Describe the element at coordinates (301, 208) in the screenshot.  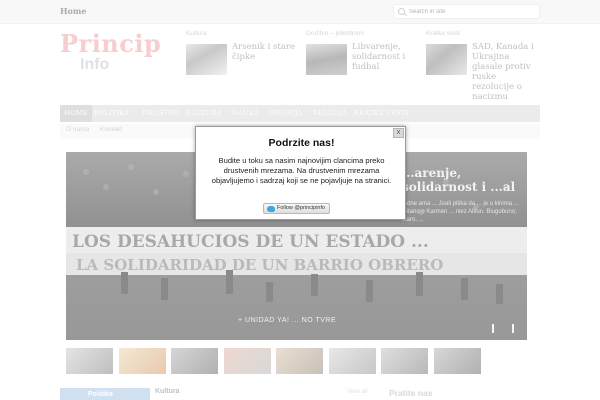
I see `follow-label: Follow @principinfo` at that location.